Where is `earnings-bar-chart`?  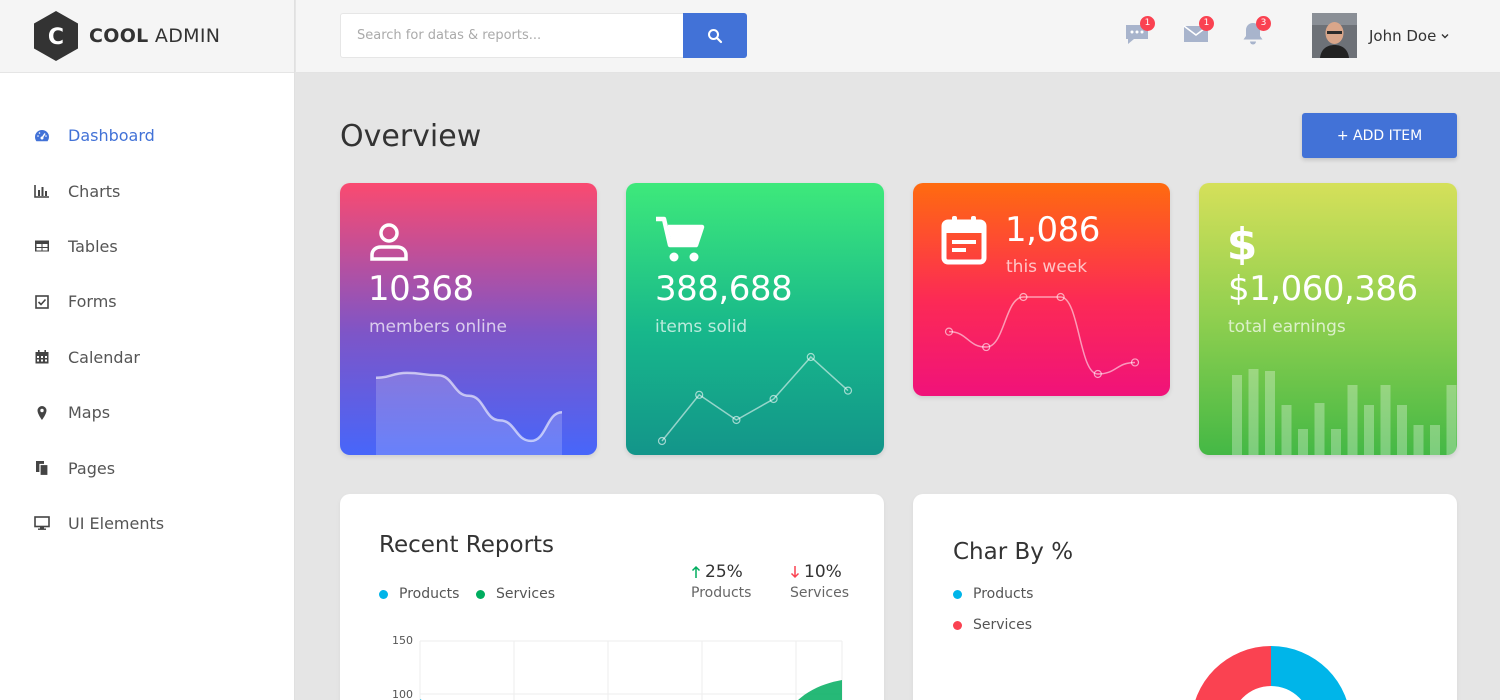
earnings-bar-chart is located at coordinates (1344, 412).